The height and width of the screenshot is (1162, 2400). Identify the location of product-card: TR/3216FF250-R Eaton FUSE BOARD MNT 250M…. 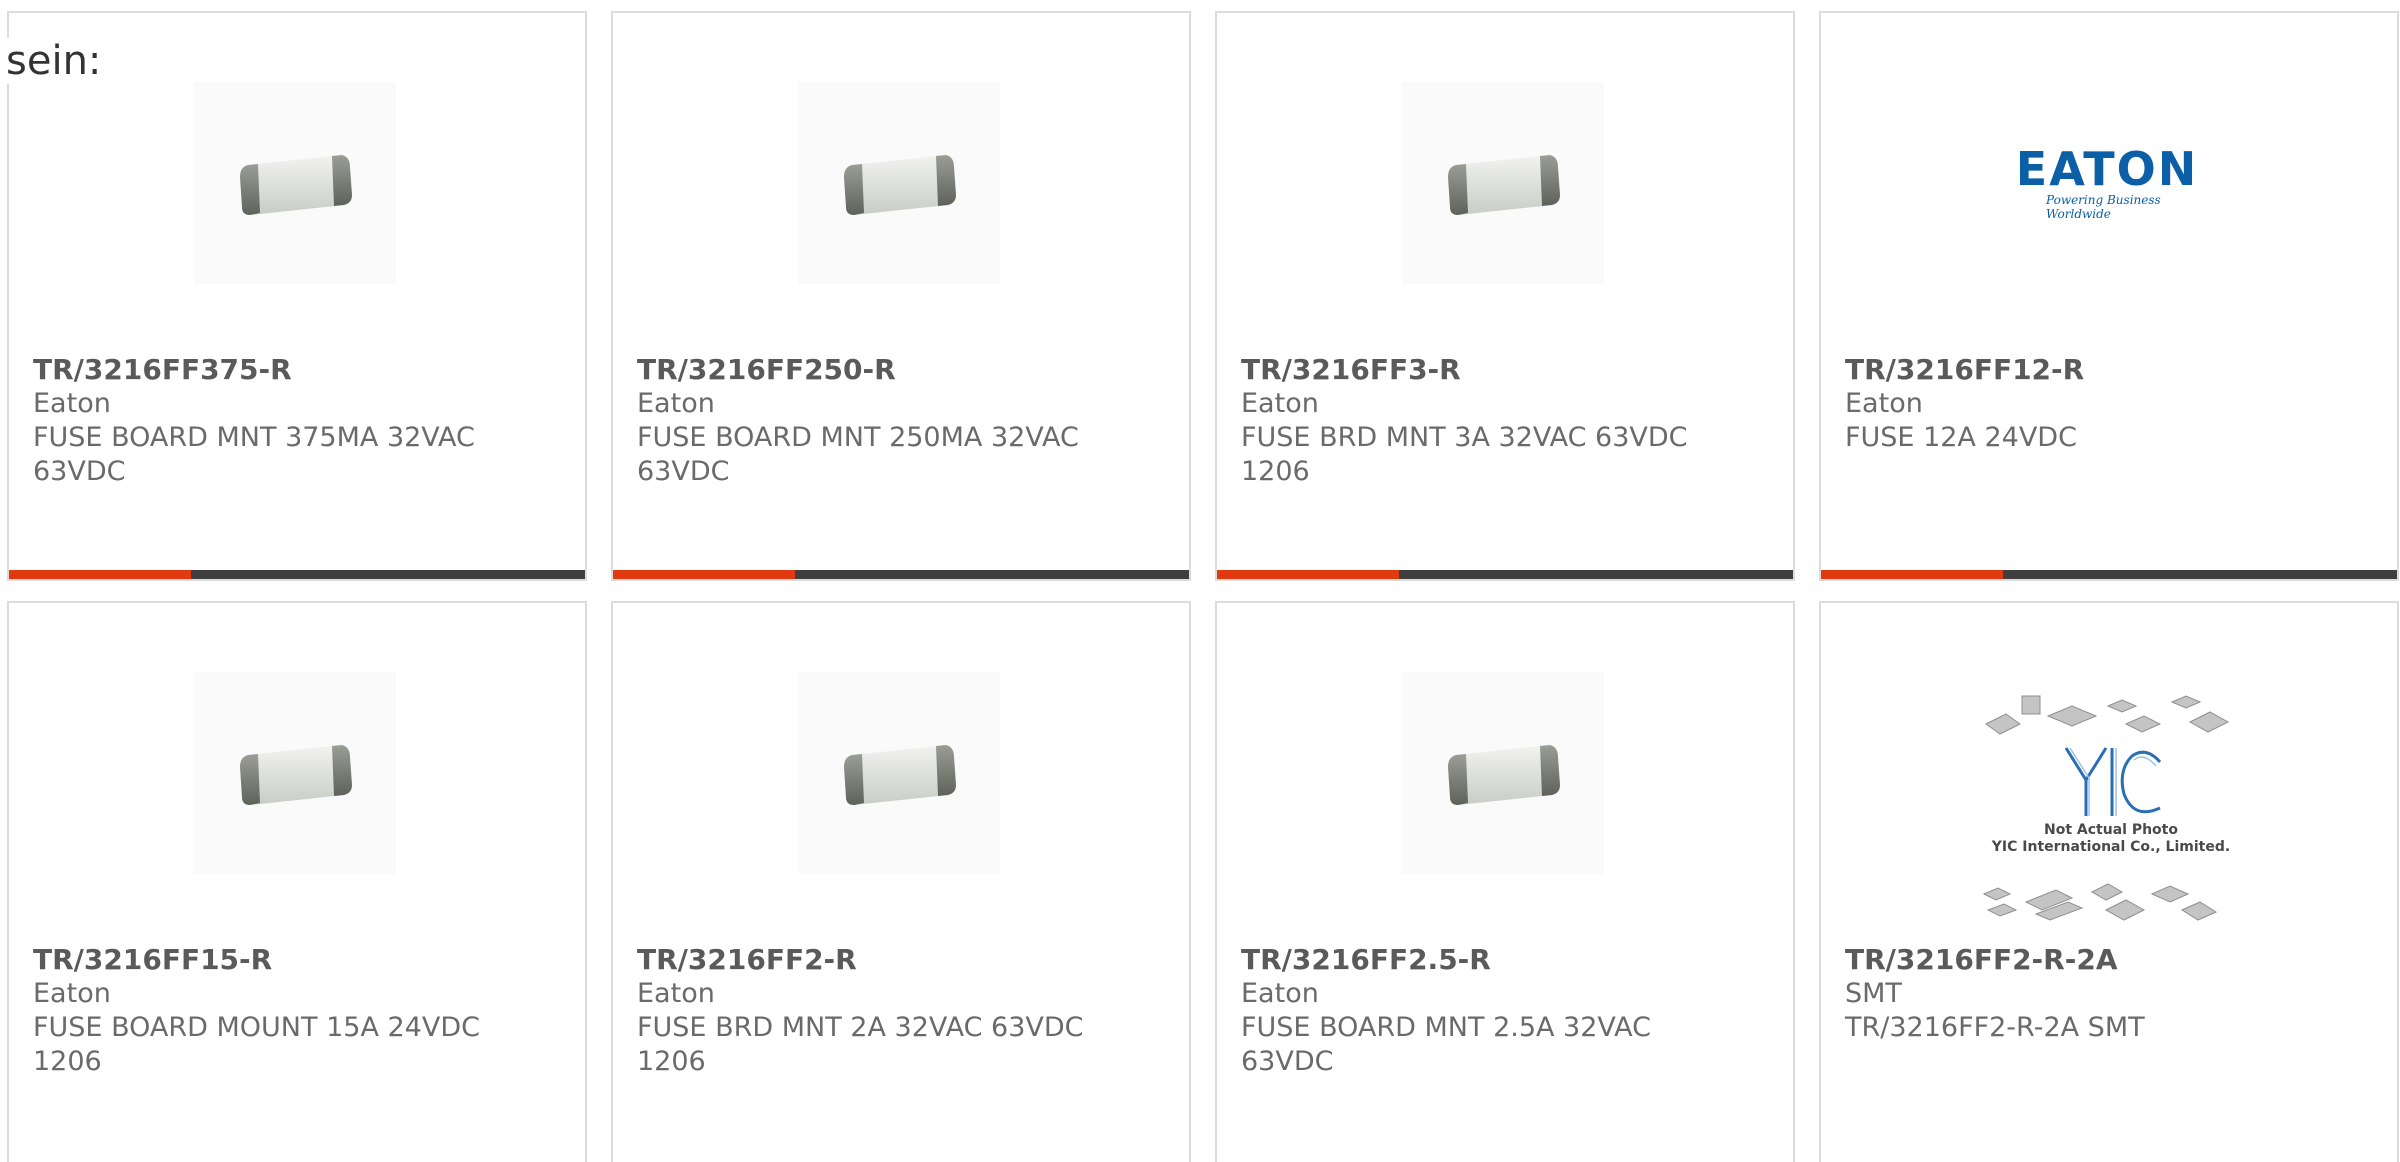
(901, 296).